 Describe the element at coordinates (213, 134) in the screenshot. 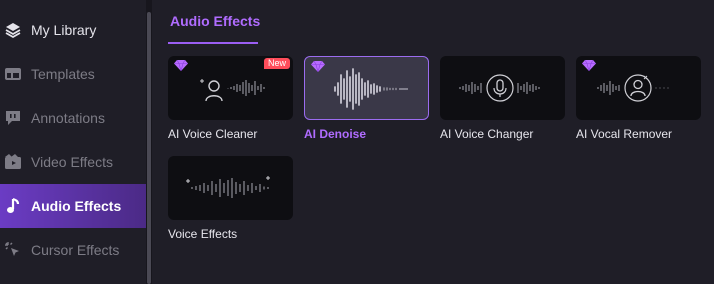

I see `effect-card-label: AI Voice Cleaner` at that location.